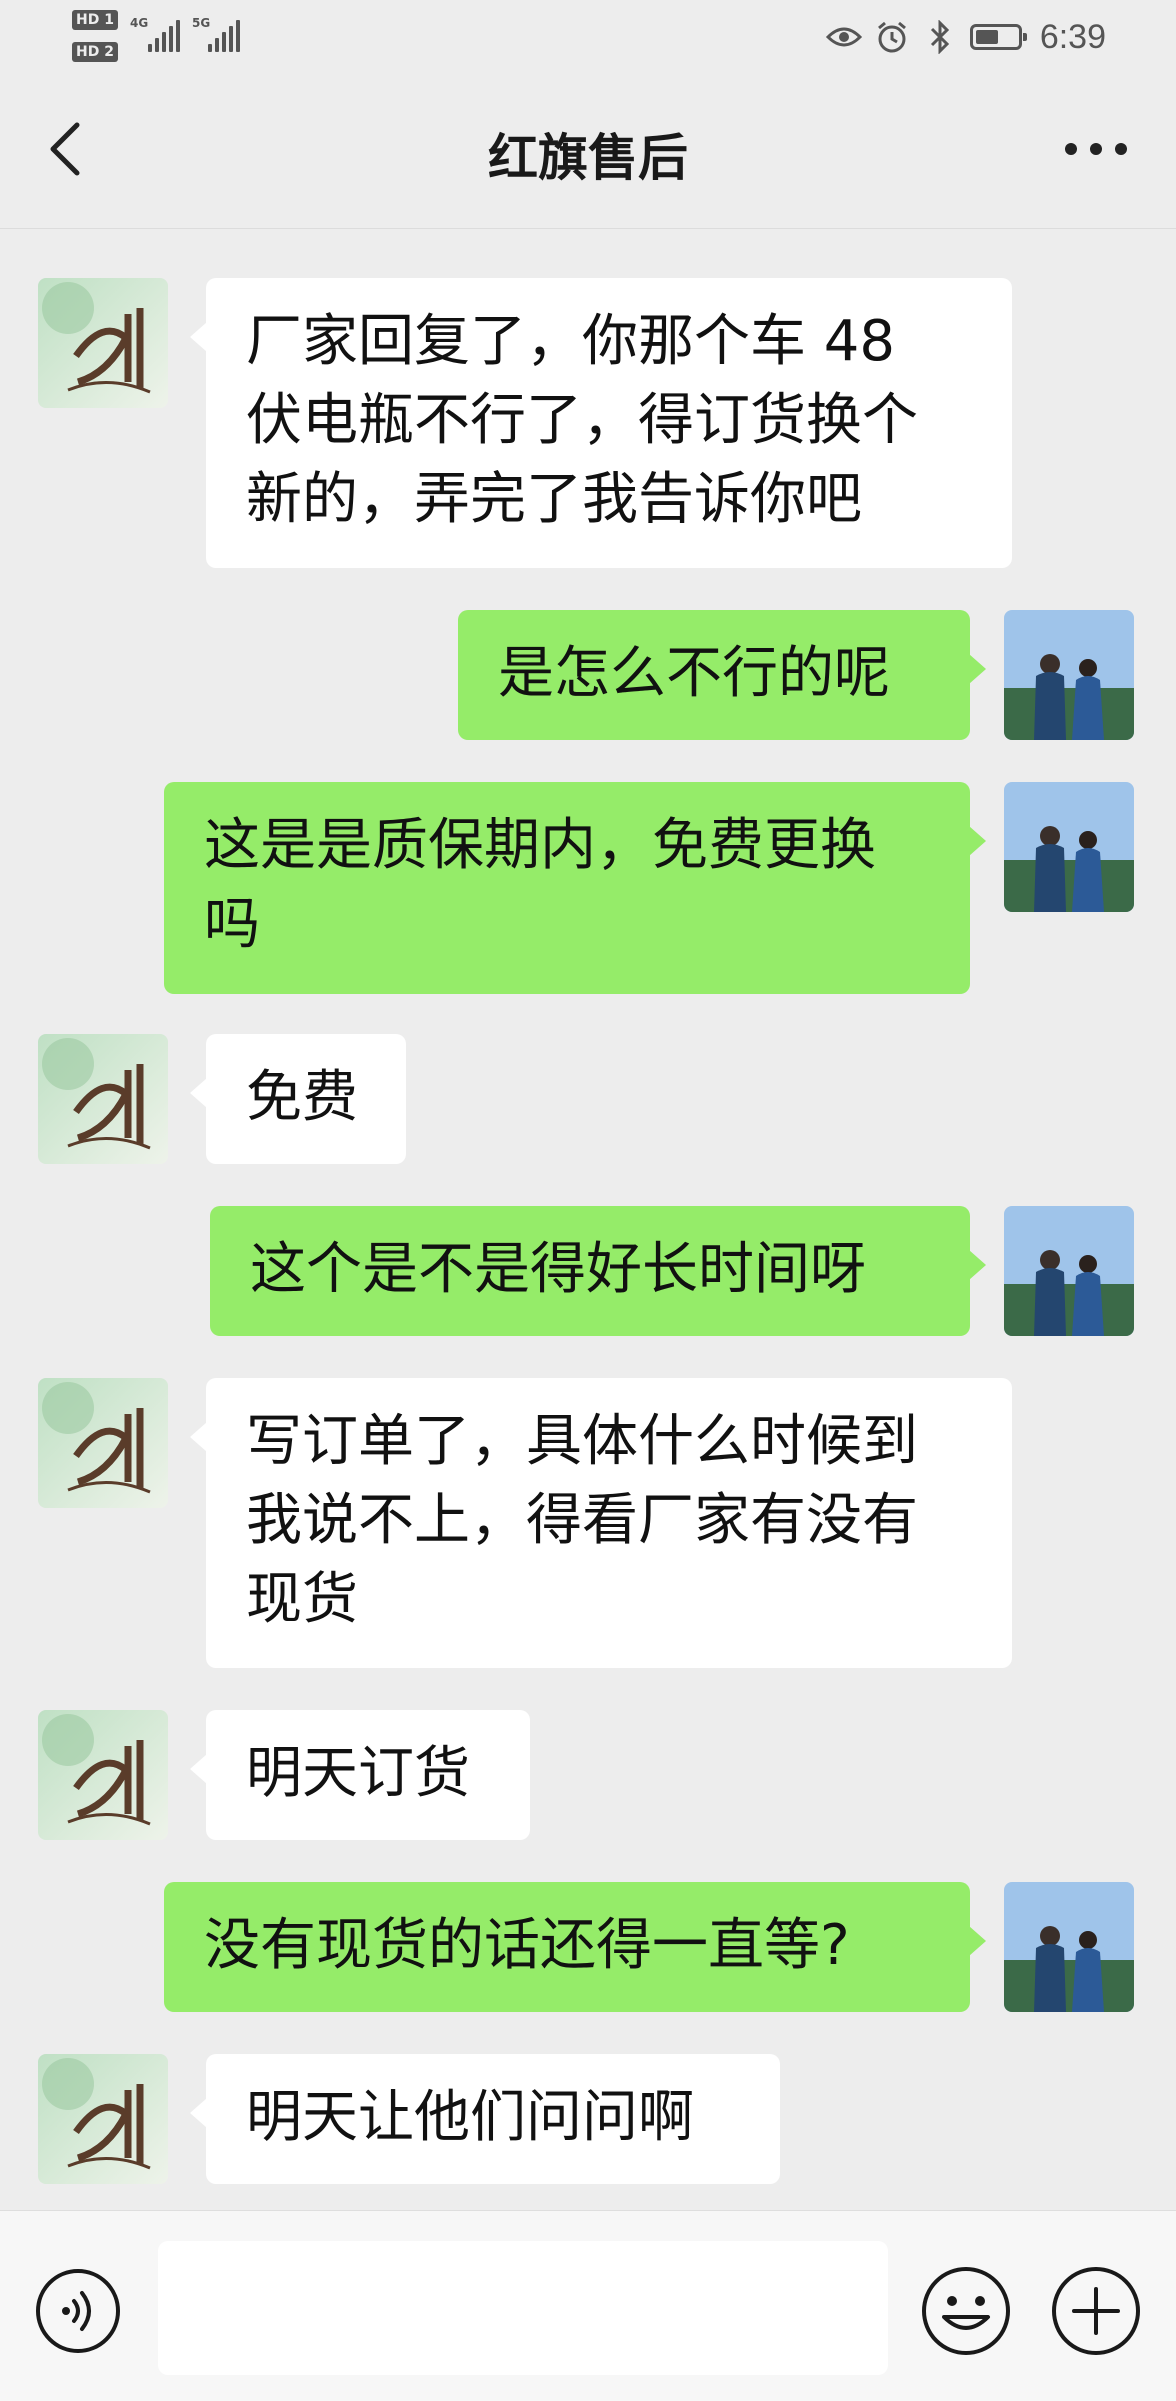 The width and height of the screenshot is (1176, 2401). I want to click on network1-label: 4G, so click(139, 23).